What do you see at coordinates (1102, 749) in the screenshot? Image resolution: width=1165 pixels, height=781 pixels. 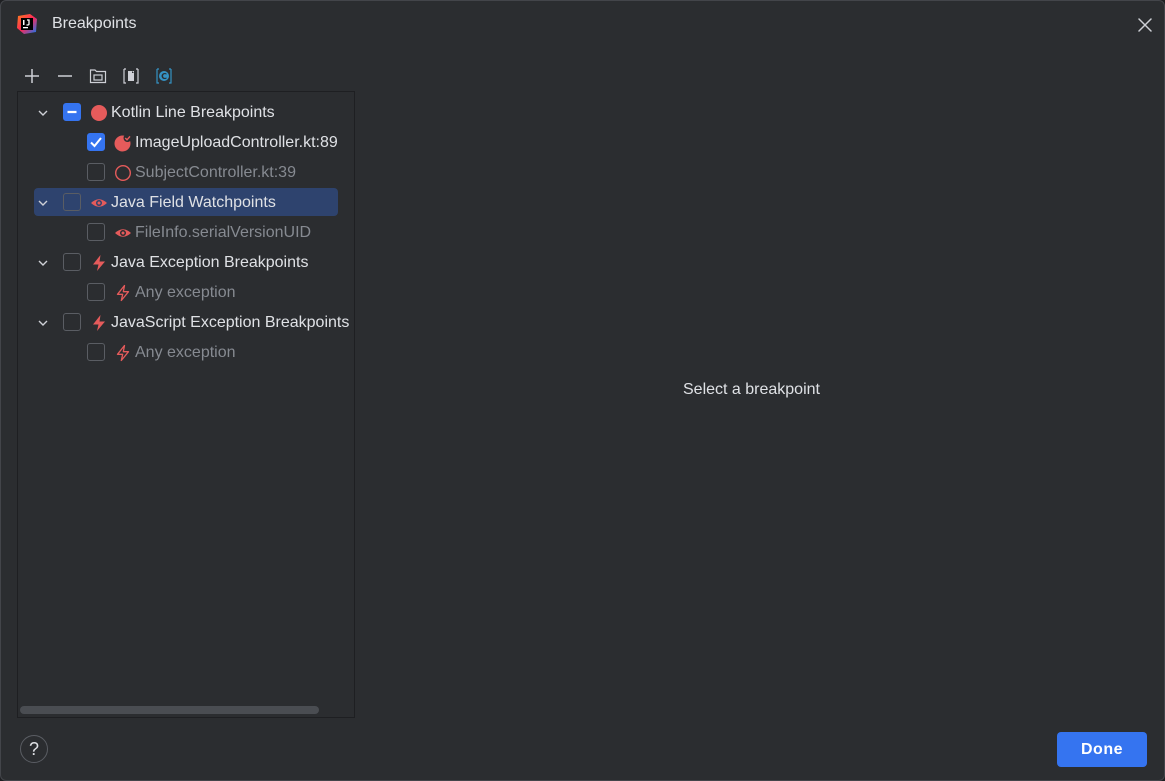 I see `done-button: Done` at bounding box center [1102, 749].